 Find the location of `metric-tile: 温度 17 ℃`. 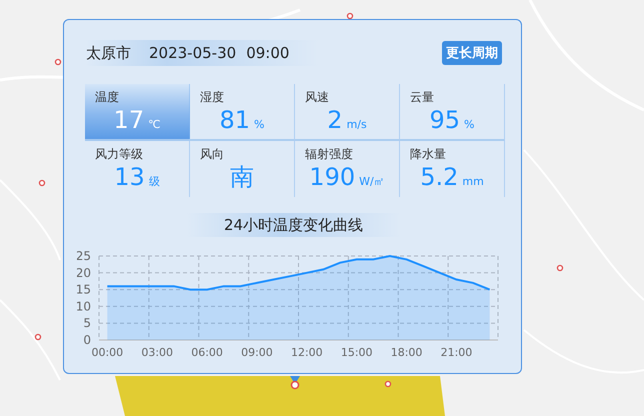

metric-tile: 温度 17 ℃ is located at coordinates (137, 112).